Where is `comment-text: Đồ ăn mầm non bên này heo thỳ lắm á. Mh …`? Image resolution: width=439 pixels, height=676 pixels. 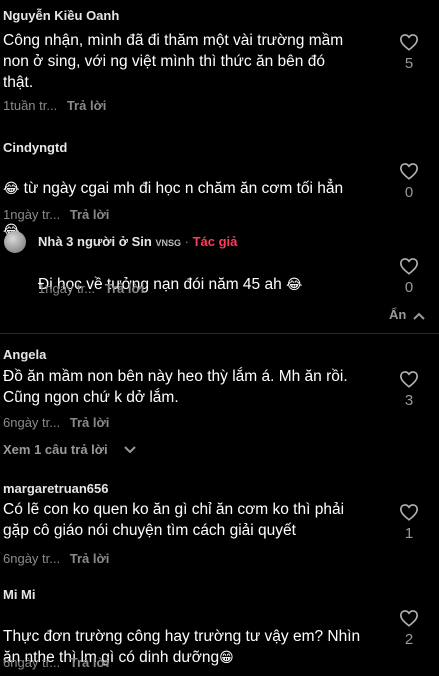 comment-text: Đồ ăn mầm non bên này heo thỳ lắm á. Mh … is located at coordinates (175, 387).